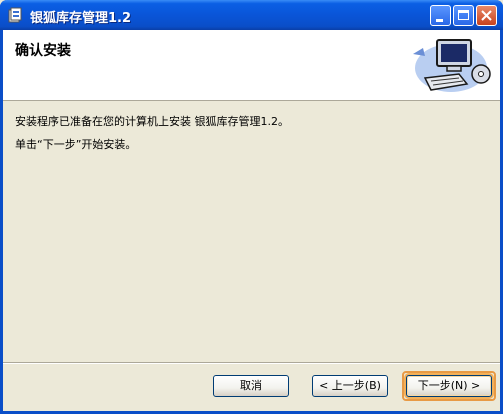 The height and width of the screenshot is (414, 503). What do you see at coordinates (449, 386) in the screenshot?
I see `next-button: 下一步(N) >` at bounding box center [449, 386].